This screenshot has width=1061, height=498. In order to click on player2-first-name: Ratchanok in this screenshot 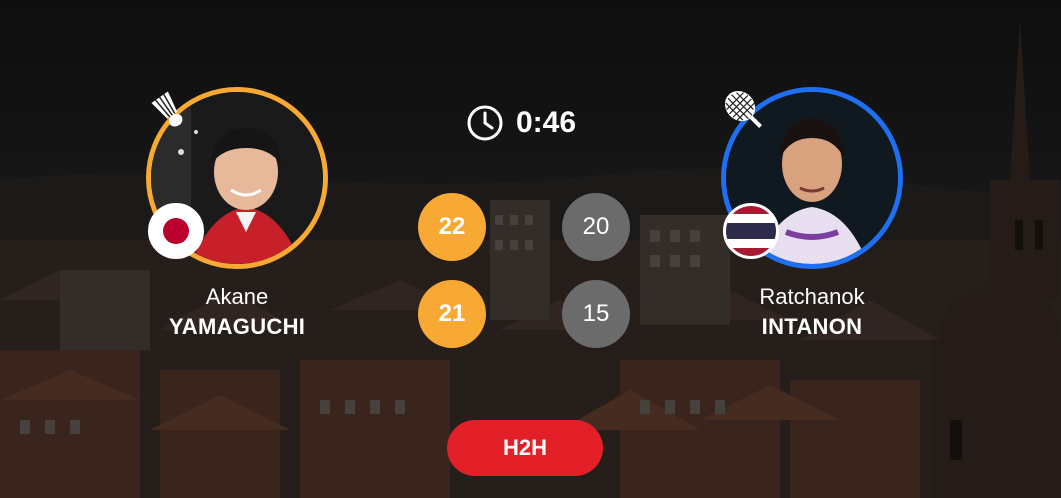, I will do `click(812, 296)`.